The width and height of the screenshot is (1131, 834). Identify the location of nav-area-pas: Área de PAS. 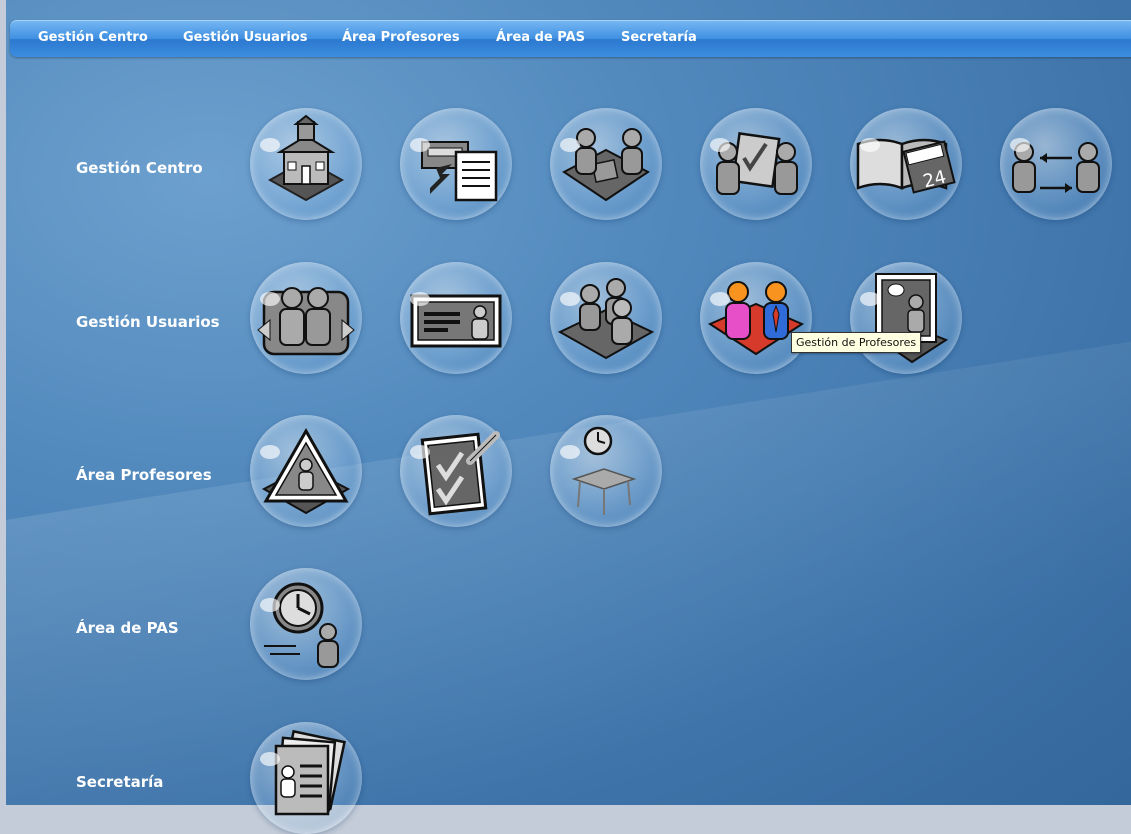
(540, 37).